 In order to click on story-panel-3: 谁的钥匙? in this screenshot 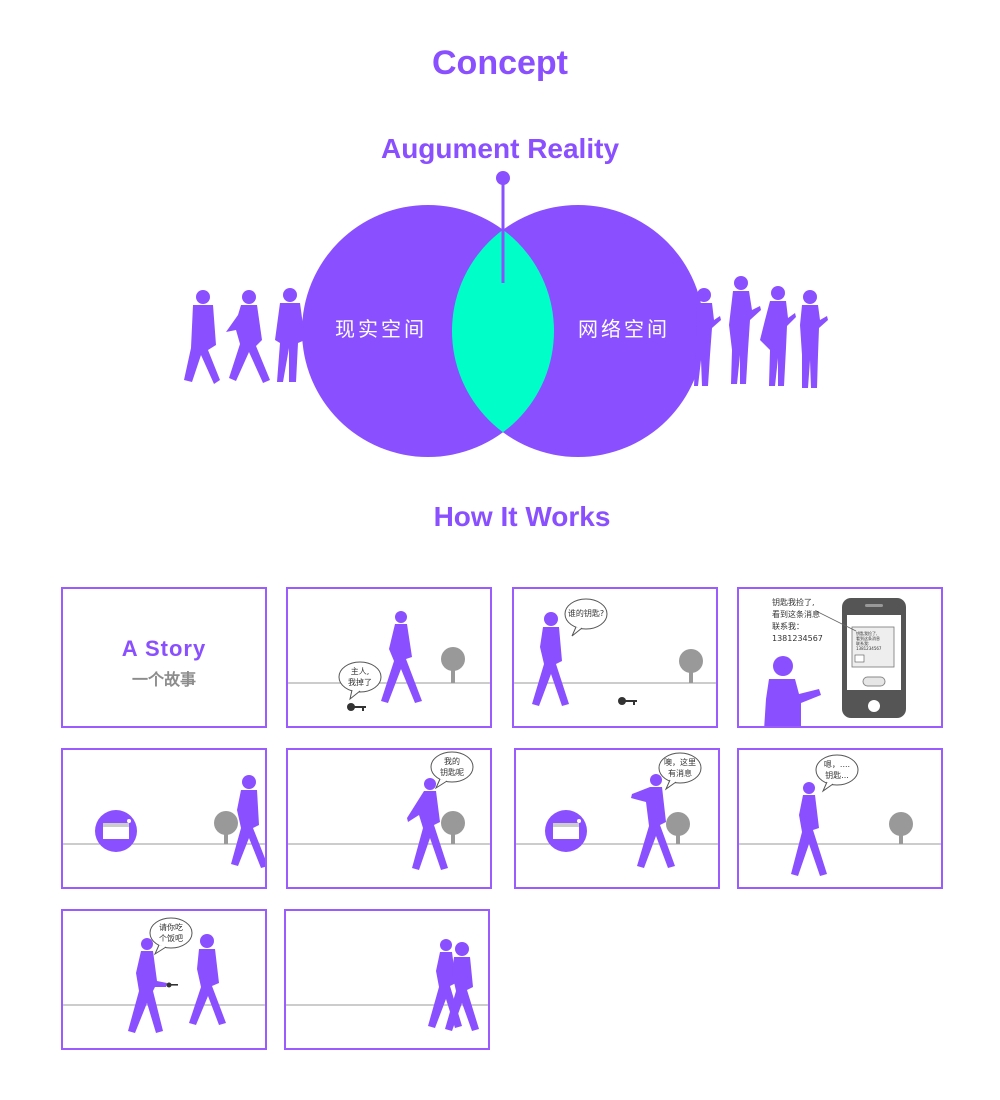, I will do `click(615, 657)`.